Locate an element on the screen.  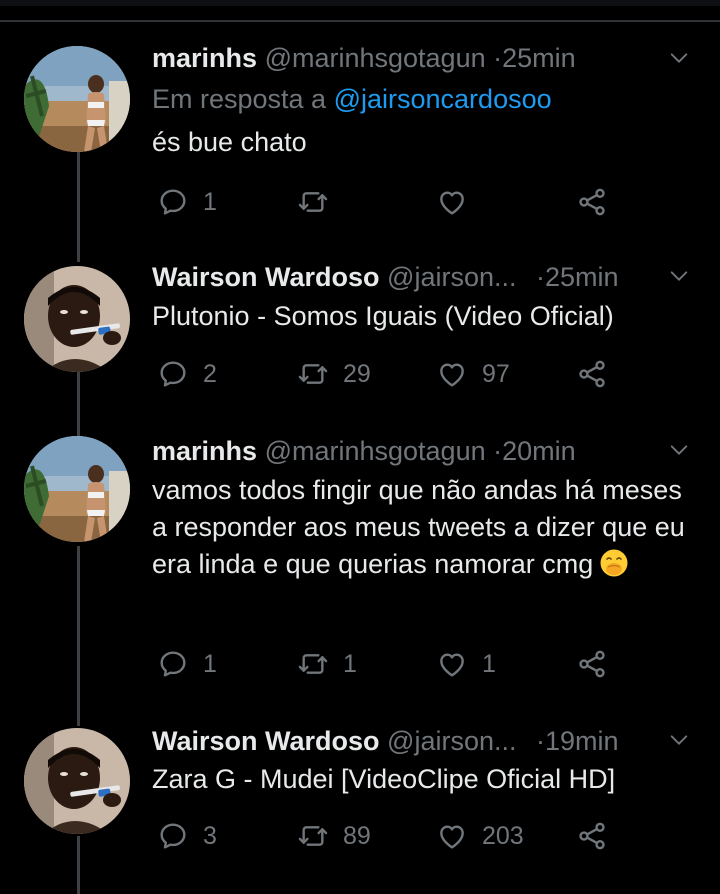
face-with-hand-over-mouth-icon is located at coordinates (614, 563).